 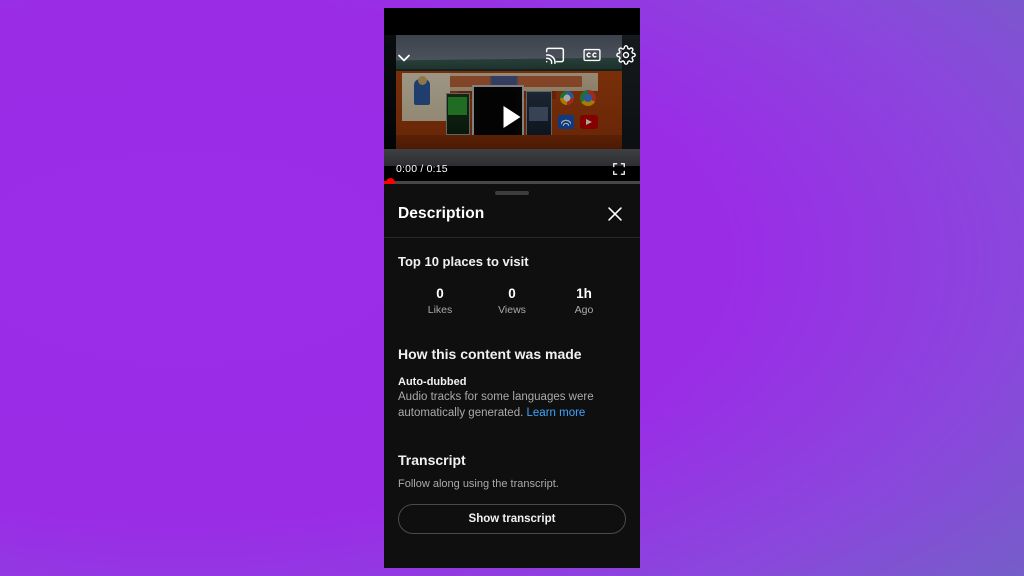 I want to click on closed-captions-icon, so click(x=592, y=55).